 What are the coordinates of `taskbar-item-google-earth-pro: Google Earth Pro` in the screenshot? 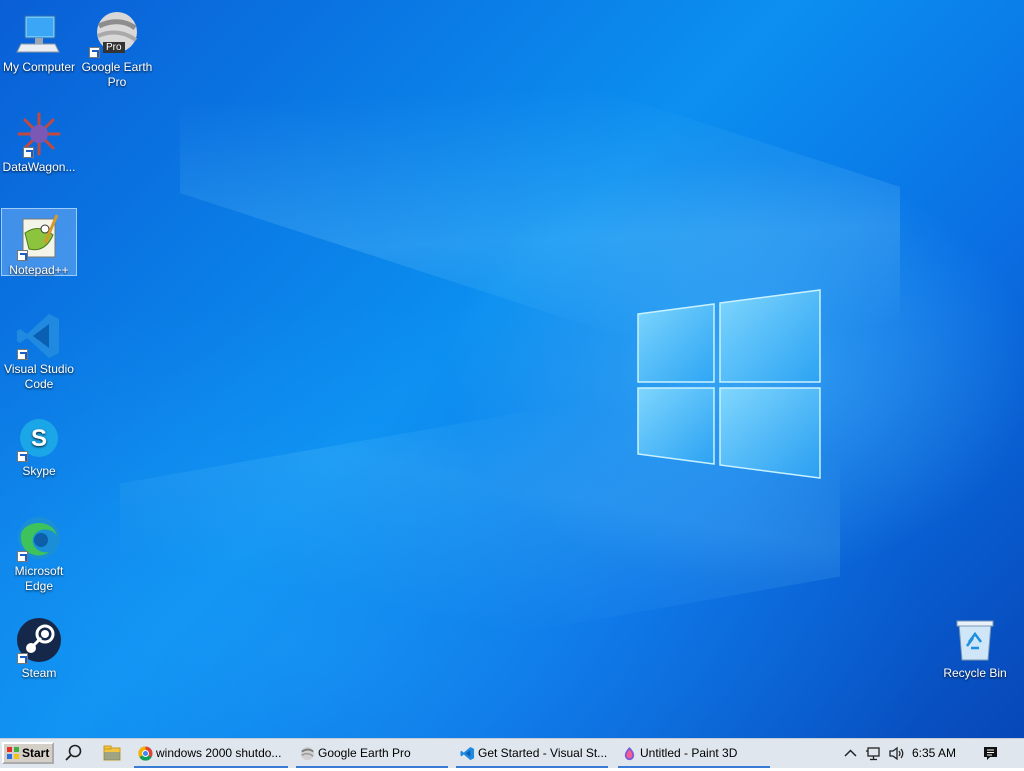 It's located at (372, 753).